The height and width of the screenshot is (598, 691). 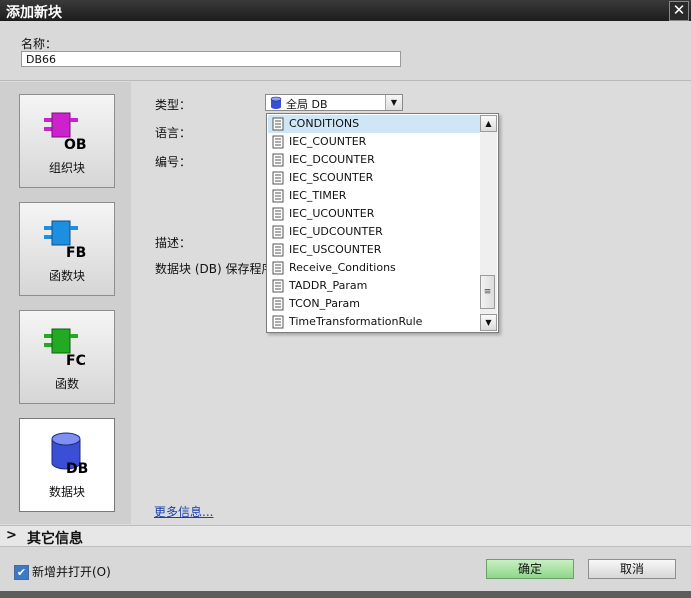 I want to click on dropdown-option-label: CONDITIONS, so click(x=324, y=123).